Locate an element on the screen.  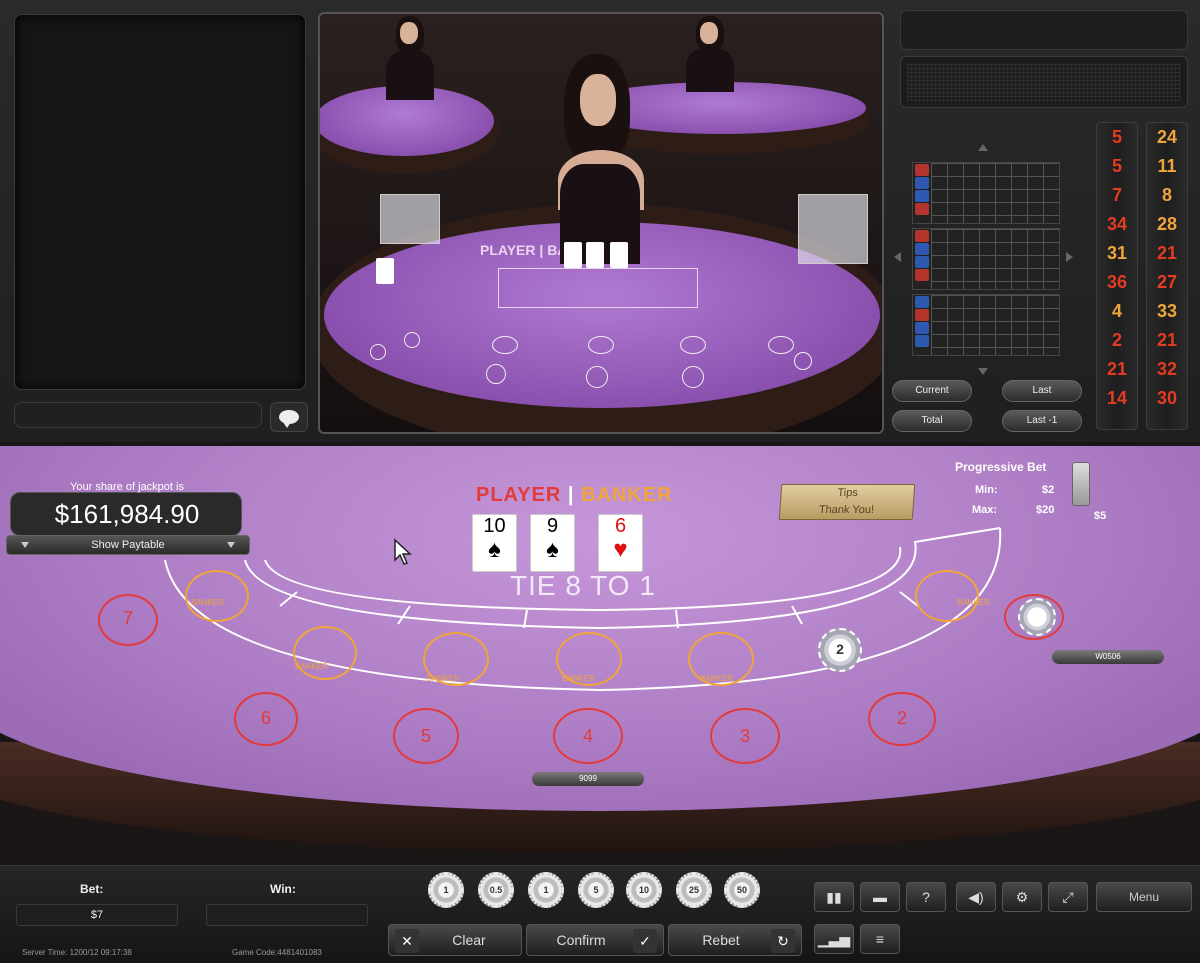
tie-payout: TIE 8 TO 1 is located at coordinates (583, 585).